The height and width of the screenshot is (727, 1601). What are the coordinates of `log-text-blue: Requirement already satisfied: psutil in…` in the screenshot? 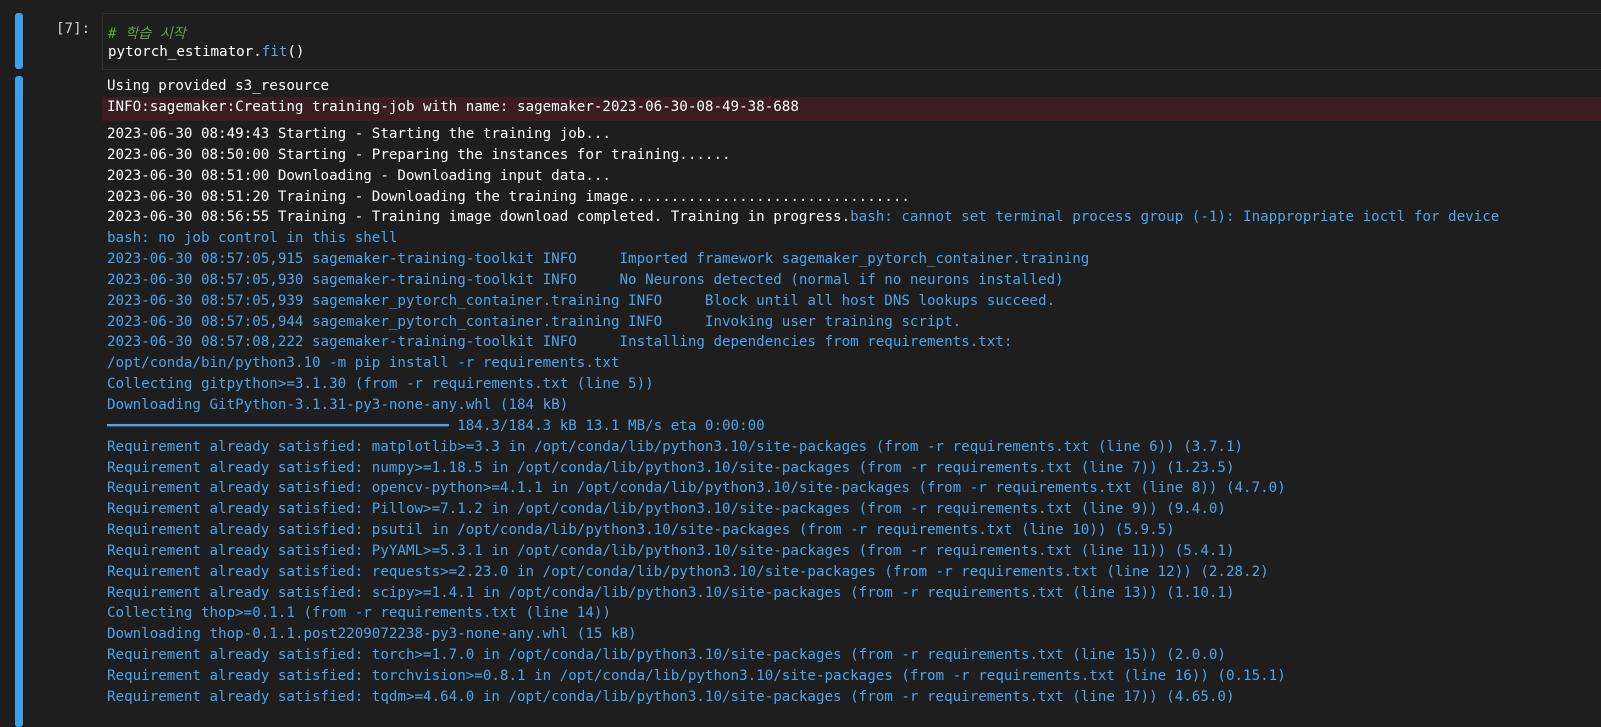 It's located at (641, 530).